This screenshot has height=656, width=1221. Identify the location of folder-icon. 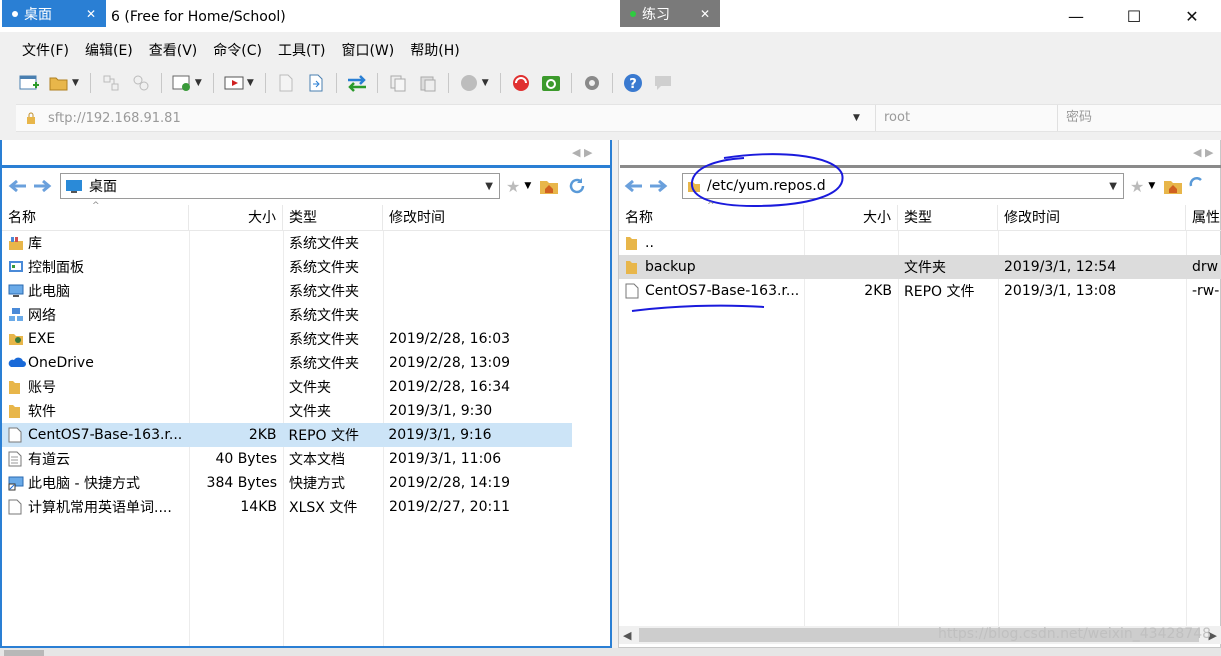
(633, 267).